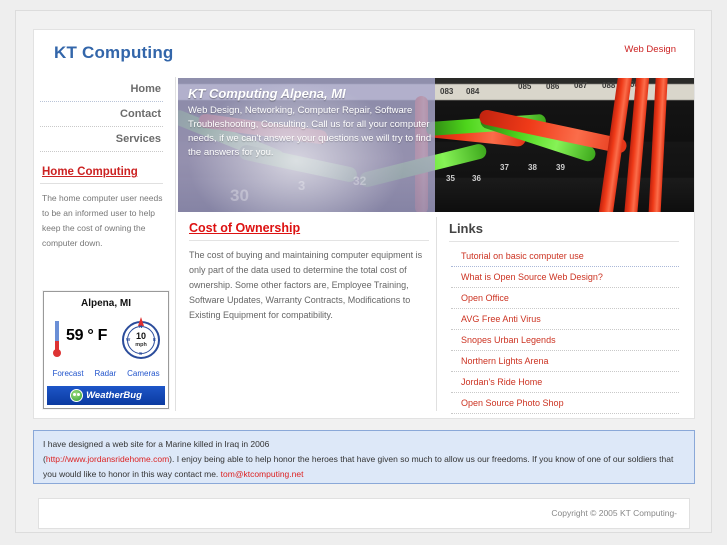 This screenshot has height=545, width=727. What do you see at coordinates (564, 298) in the screenshot?
I see `list-item: Open Office` at bounding box center [564, 298].